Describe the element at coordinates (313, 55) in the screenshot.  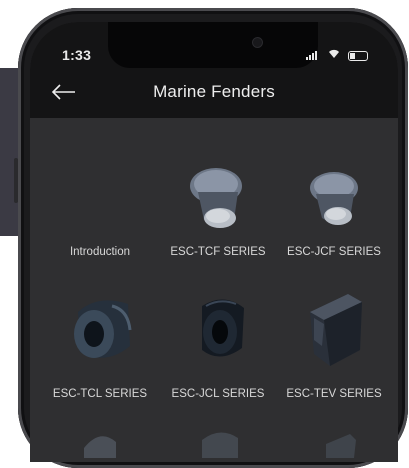
I see `signal-icon` at that location.